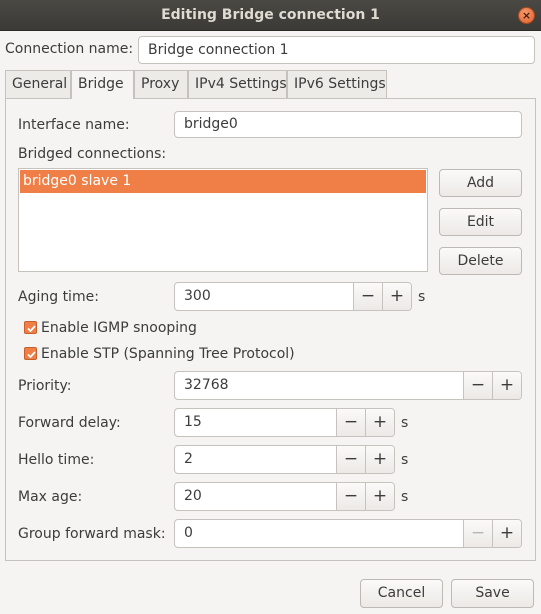  What do you see at coordinates (379, 459) in the screenshot?
I see `hello-time-increment-button: +` at bounding box center [379, 459].